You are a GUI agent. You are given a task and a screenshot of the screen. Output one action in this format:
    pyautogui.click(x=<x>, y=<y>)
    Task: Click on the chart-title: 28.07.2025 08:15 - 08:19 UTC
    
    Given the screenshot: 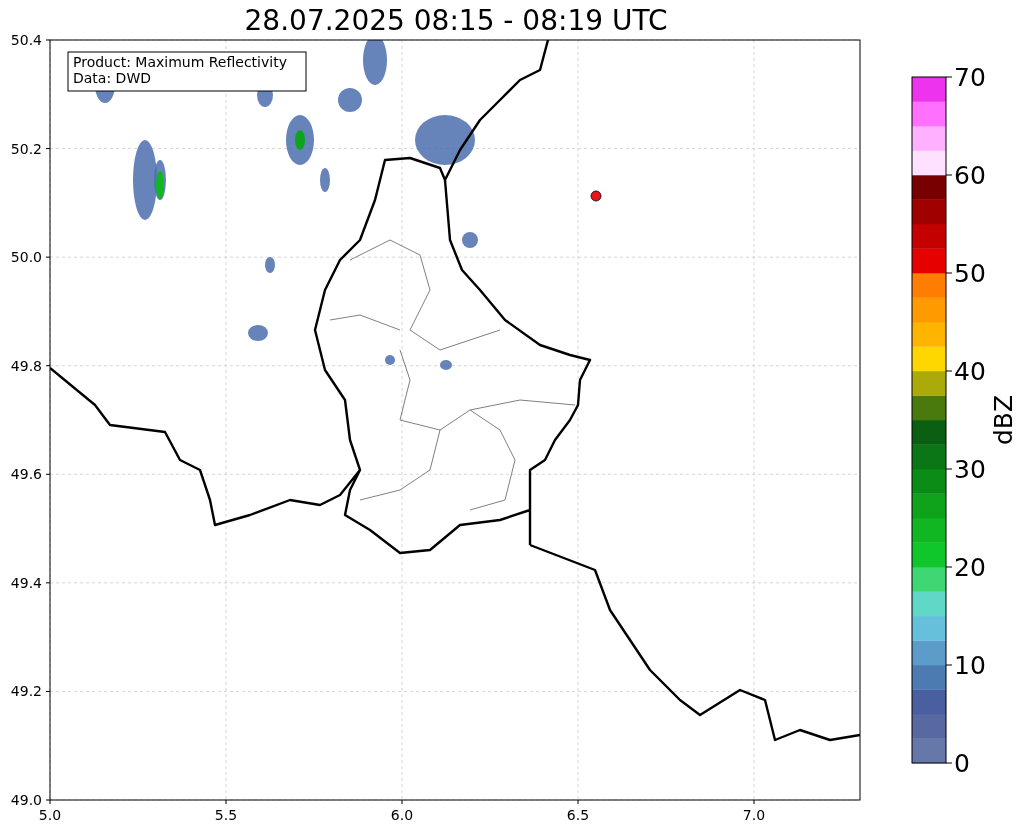 What is the action you would take?
    pyautogui.click(x=456, y=20)
    